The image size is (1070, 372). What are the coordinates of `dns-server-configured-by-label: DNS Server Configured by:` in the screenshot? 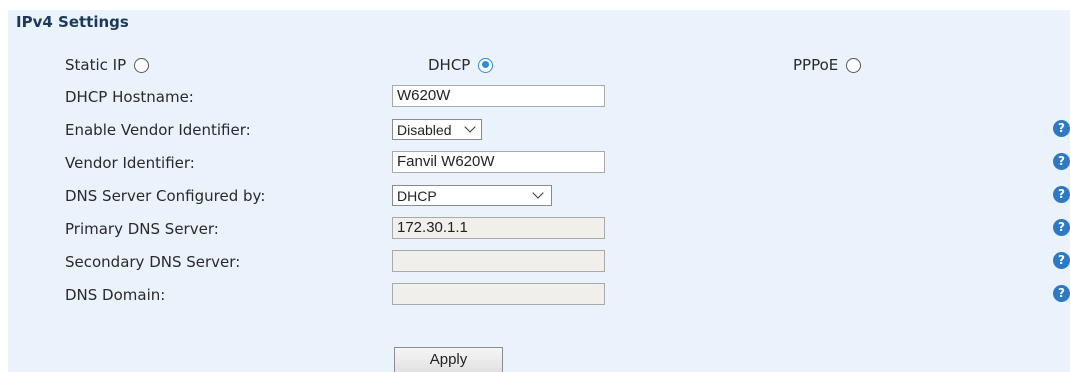 It's located at (165, 196).